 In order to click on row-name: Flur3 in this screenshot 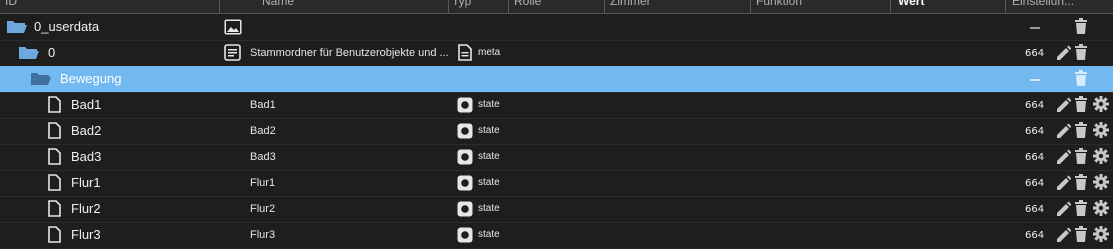, I will do `click(263, 235)`.